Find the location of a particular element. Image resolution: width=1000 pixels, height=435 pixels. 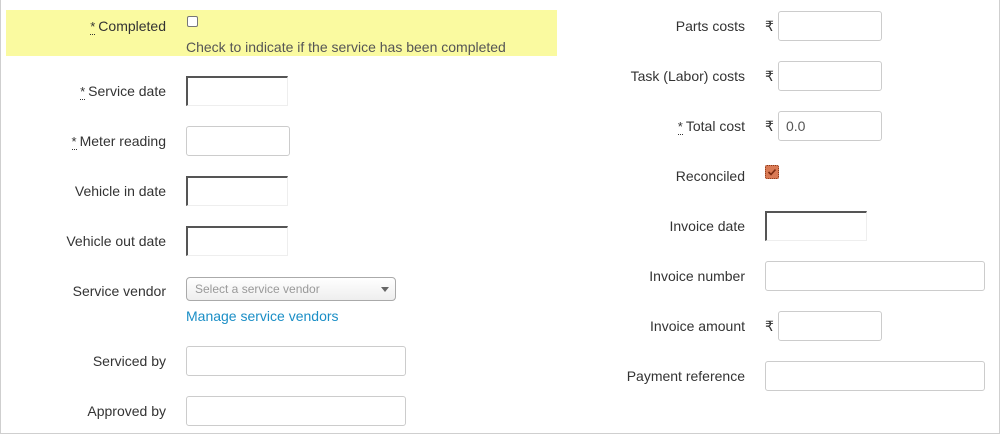

vehicle-out-date-label: Vehicle out date is located at coordinates (116, 241).